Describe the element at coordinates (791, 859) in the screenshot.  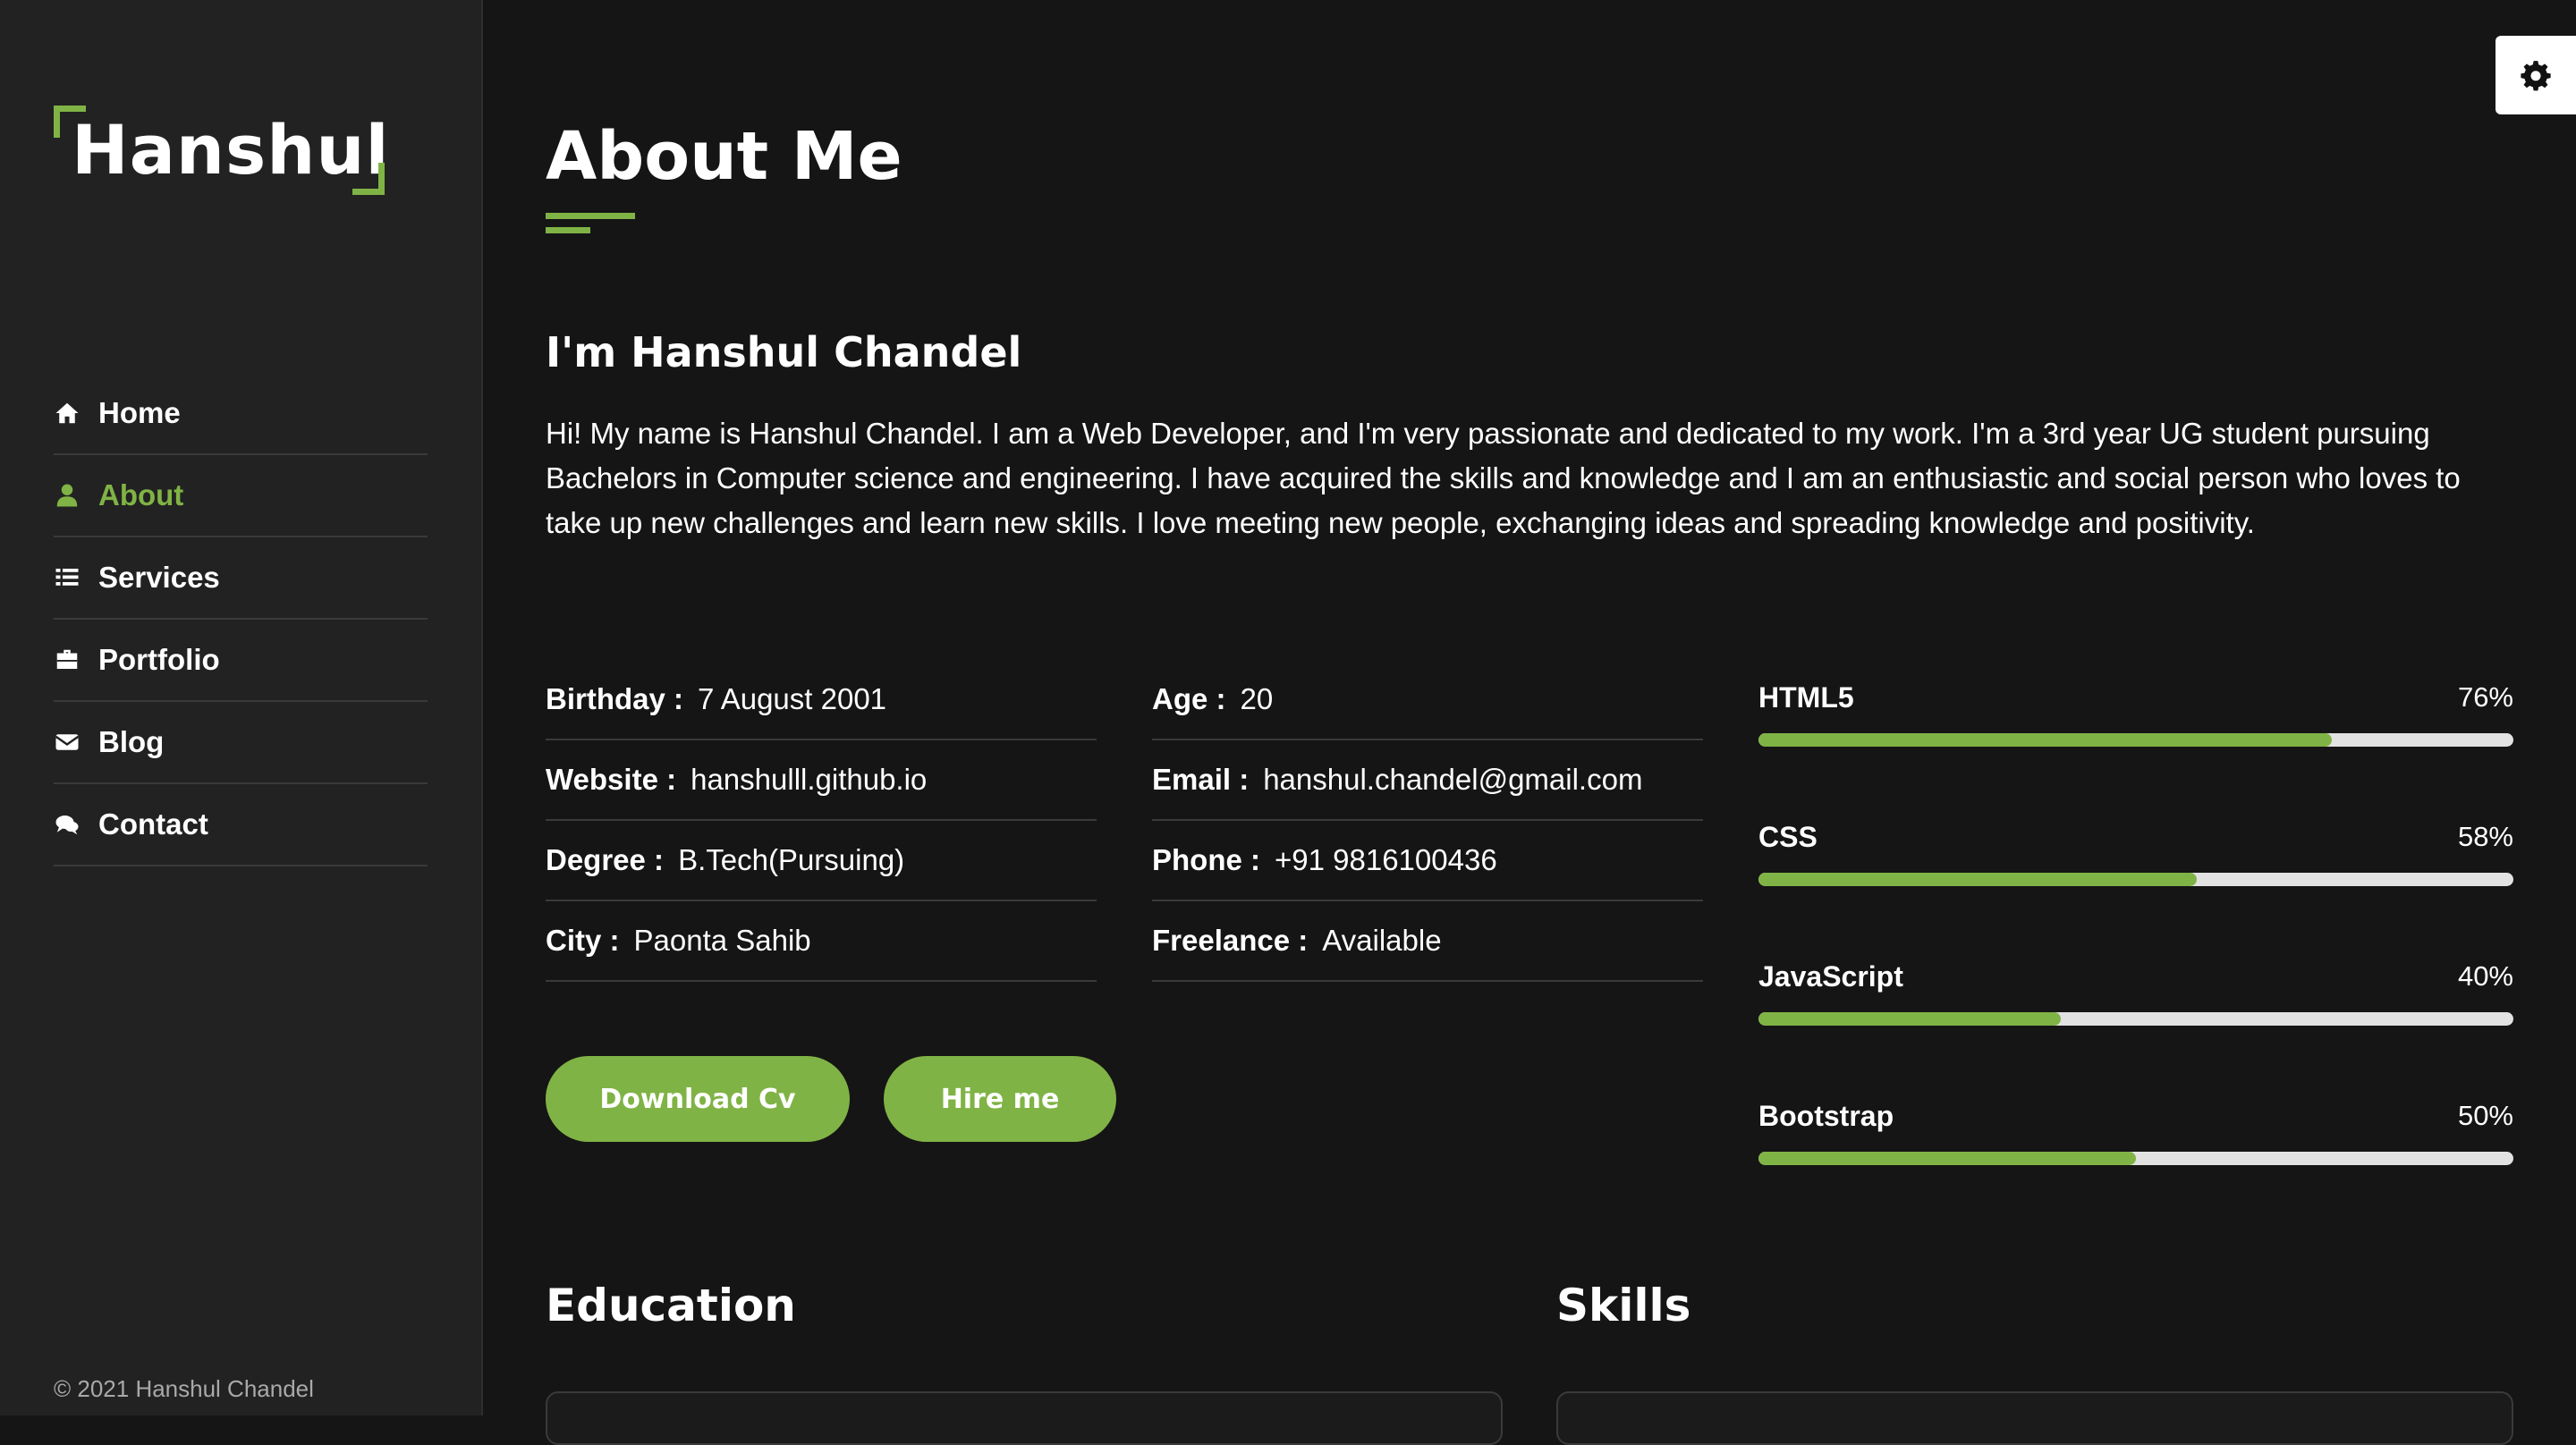
I see `info-value: B.Tech(Pursuing)` at that location.